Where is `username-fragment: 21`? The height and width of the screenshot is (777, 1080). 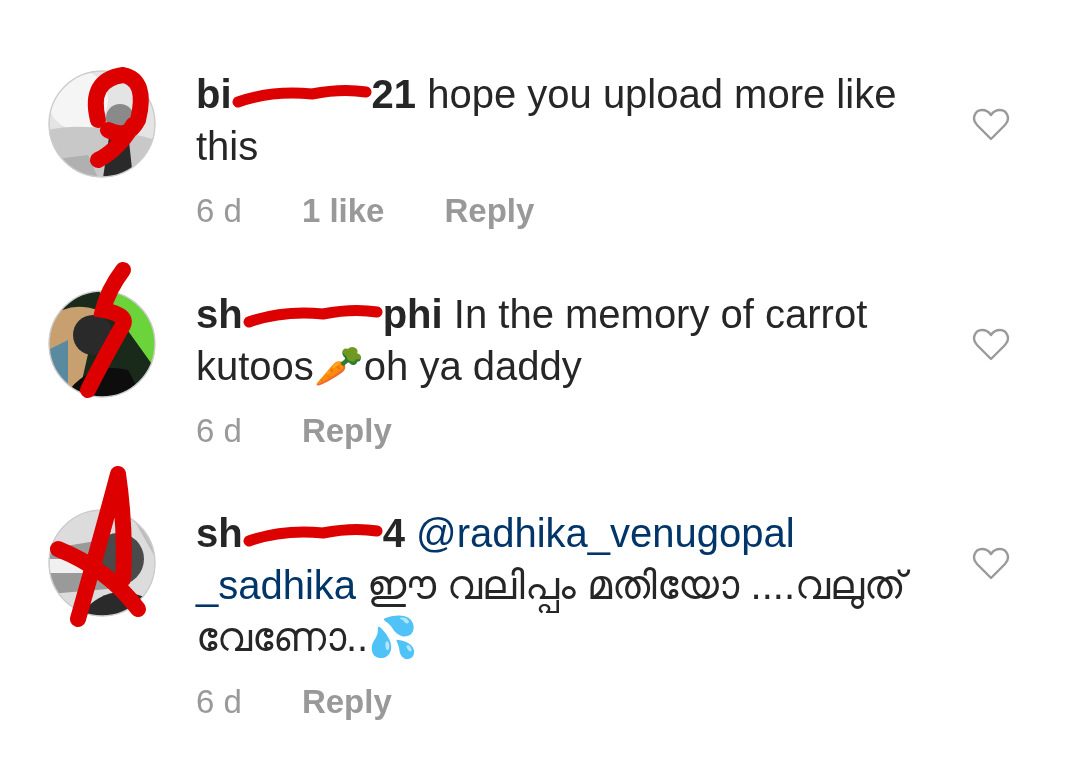 username-fragment: 21 is located at coordinates (394, 94).